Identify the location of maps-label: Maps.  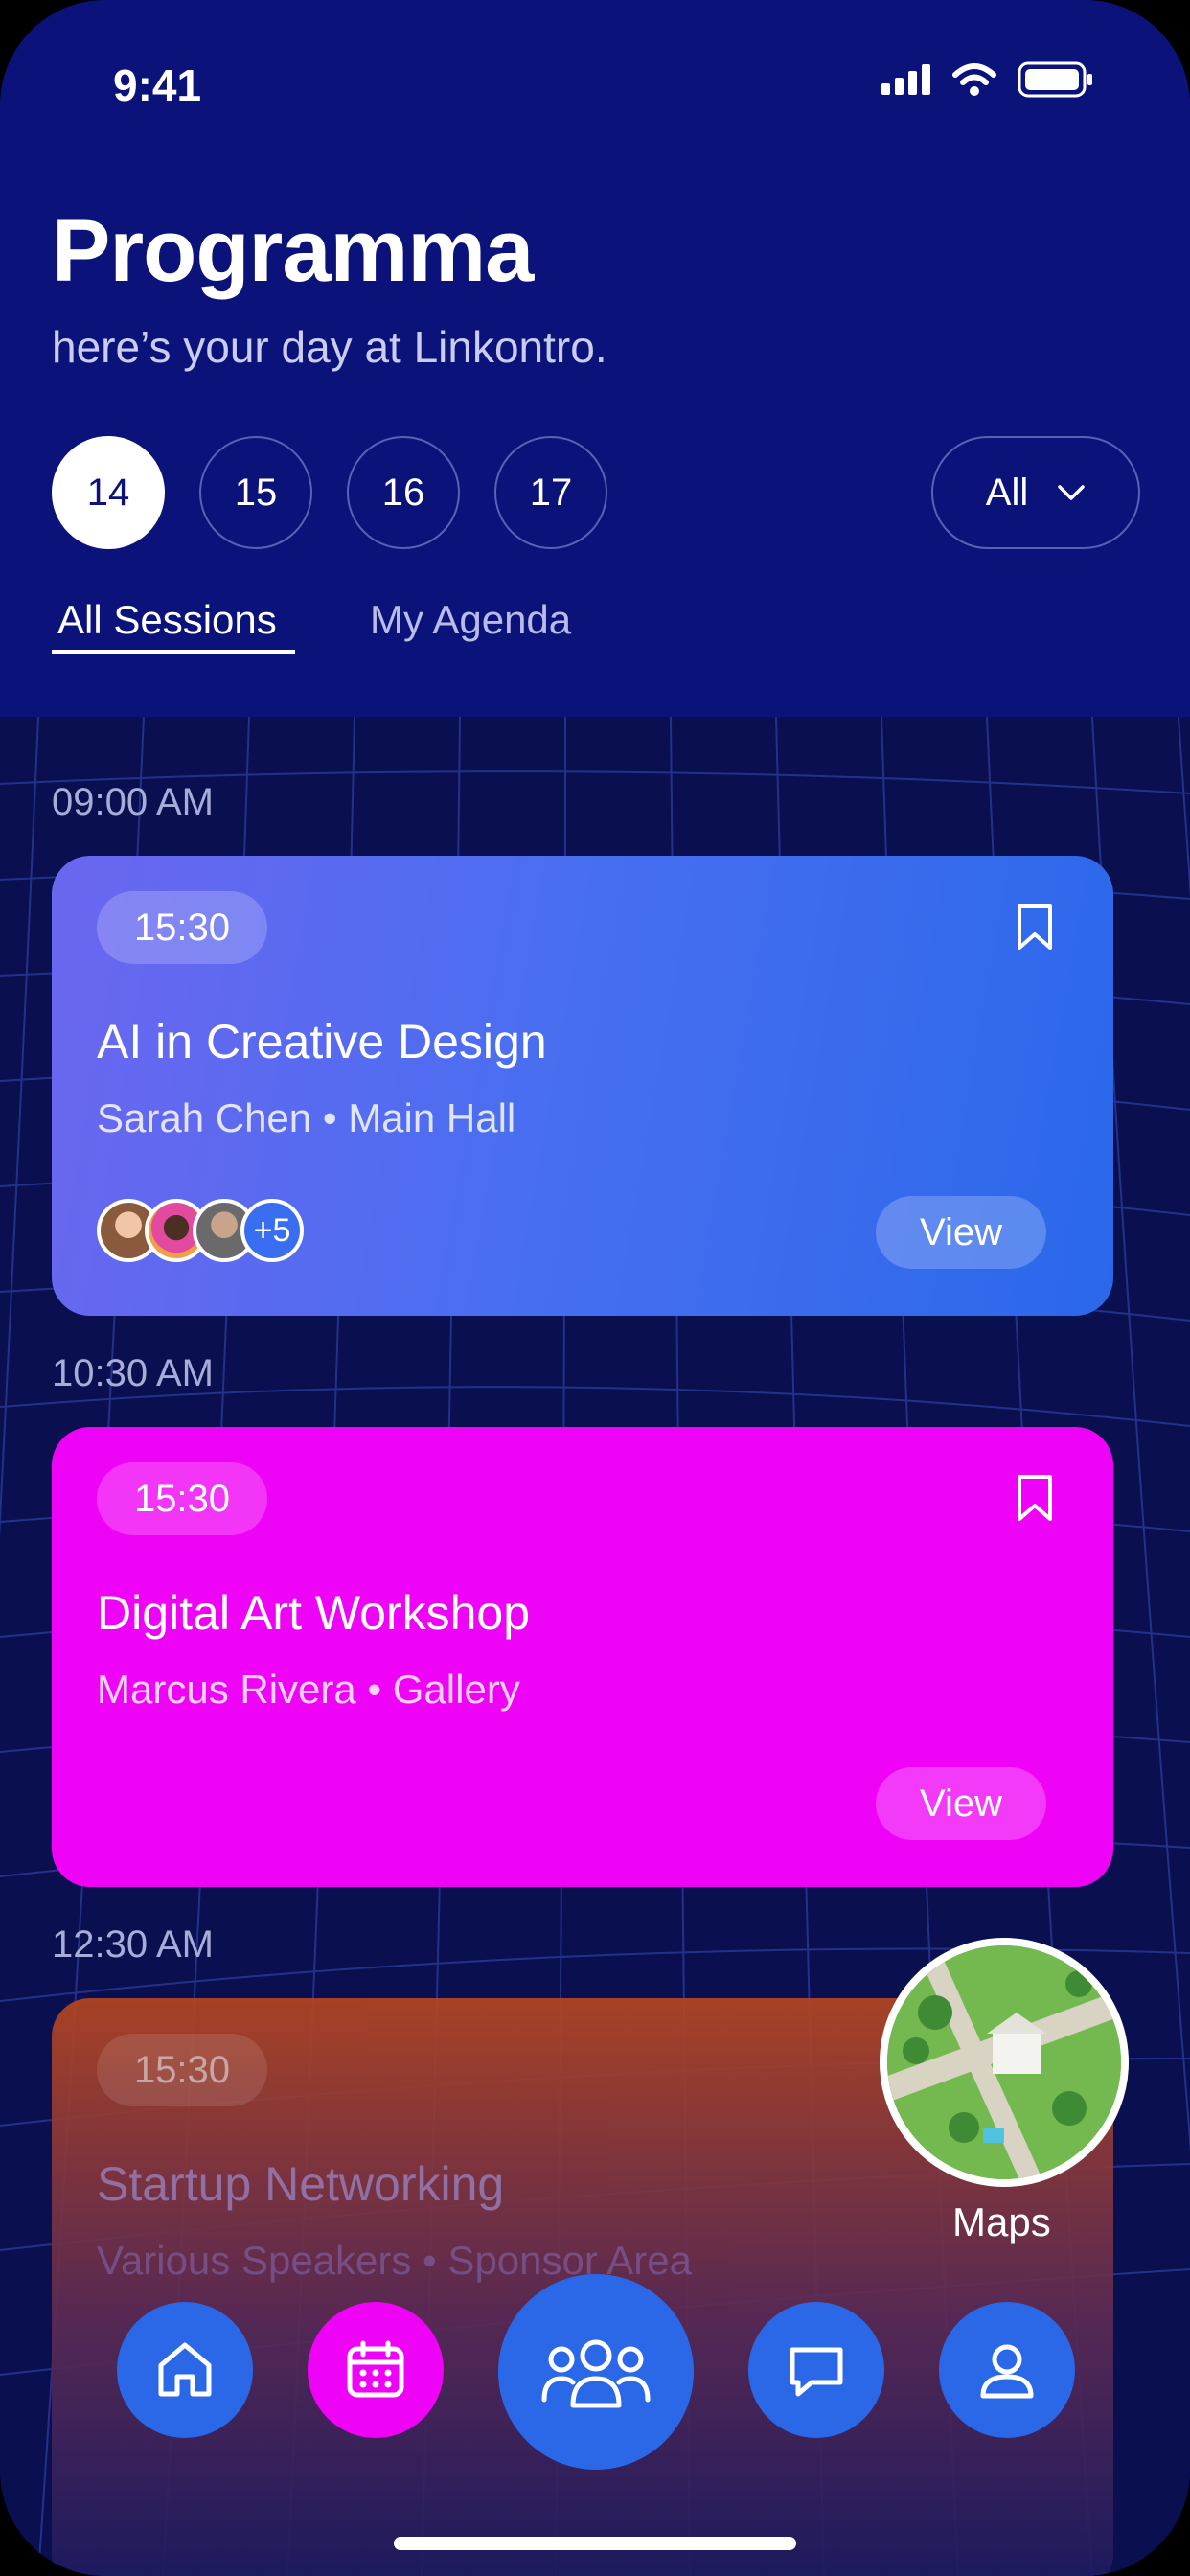
(1002, 2221).